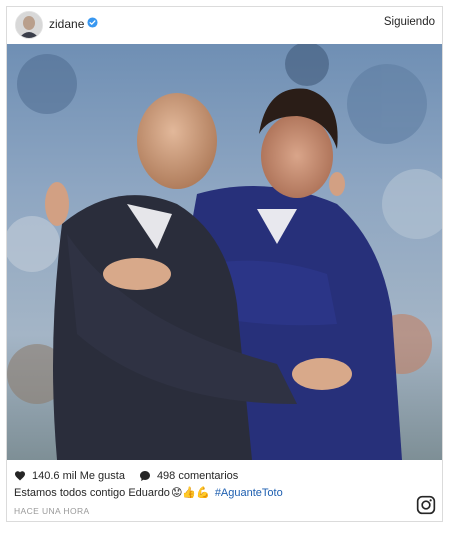 Image resolution: width=449 pixels, height=535 pixels. Describe the element at coordinates (249, 493) in the screenshot. I see `hashtag-link: #AguanteToto` at that location.